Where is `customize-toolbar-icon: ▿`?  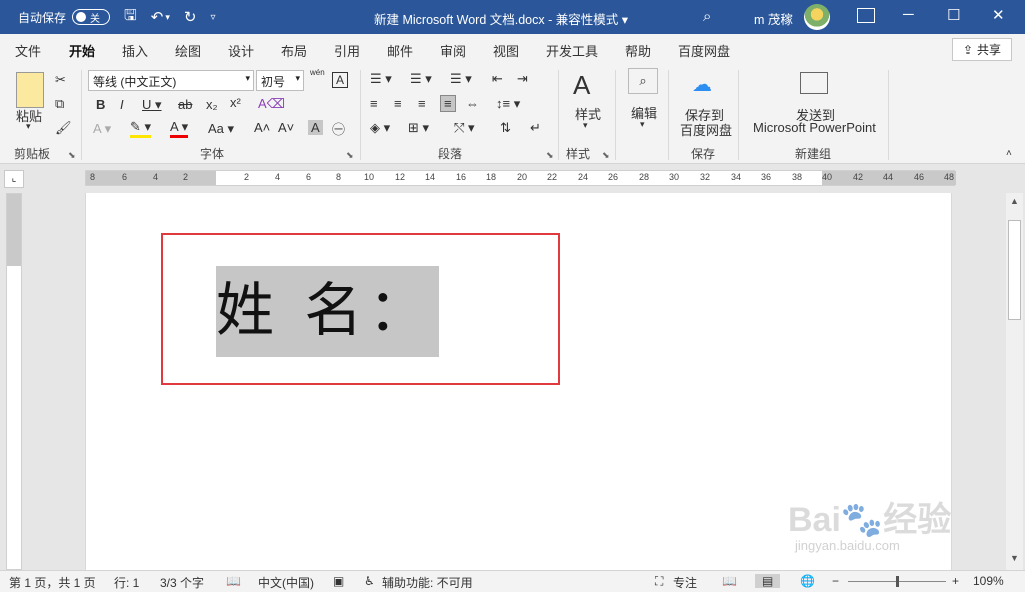 customize-toolbar-icon: ▿ is located at coordinates (212, 17).